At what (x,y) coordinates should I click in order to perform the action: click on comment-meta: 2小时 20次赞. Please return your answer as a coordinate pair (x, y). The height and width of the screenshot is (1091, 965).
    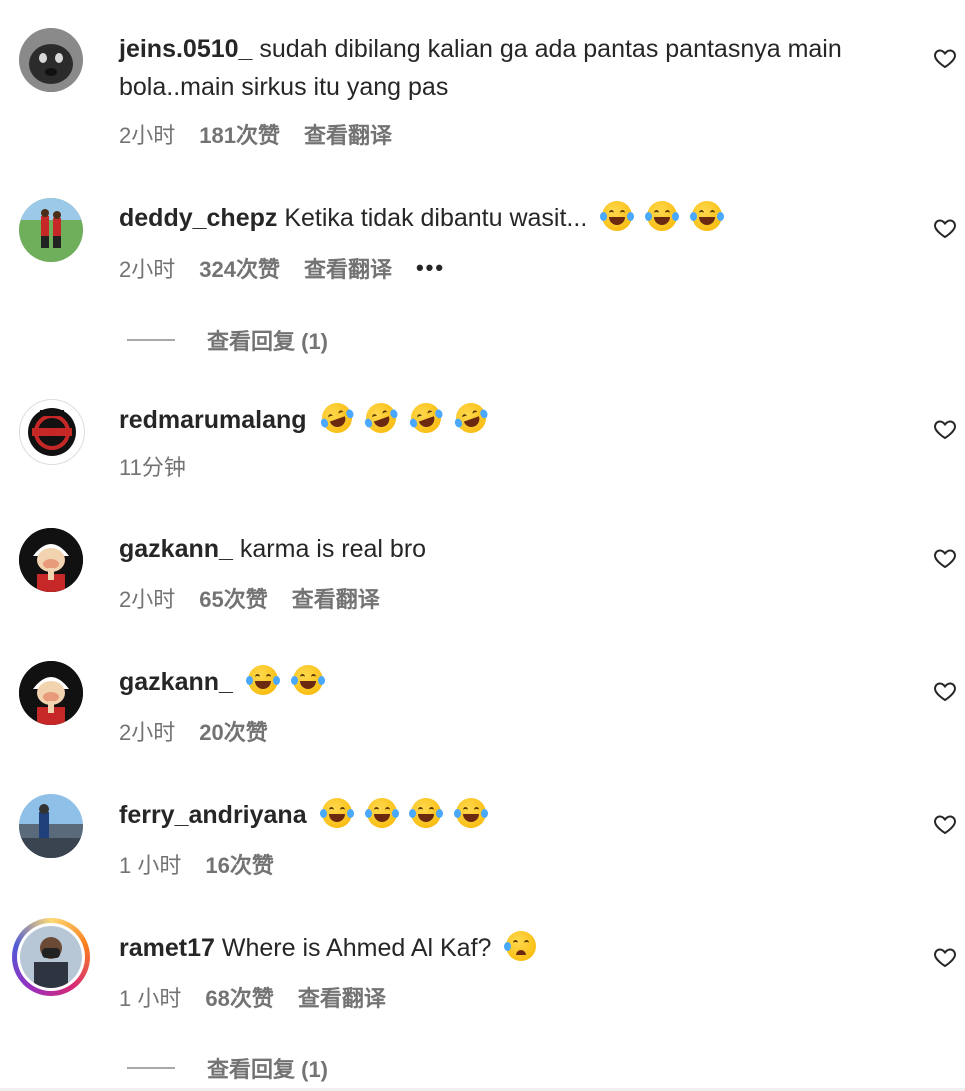
    Looking at the image, I should click on (193, 731).